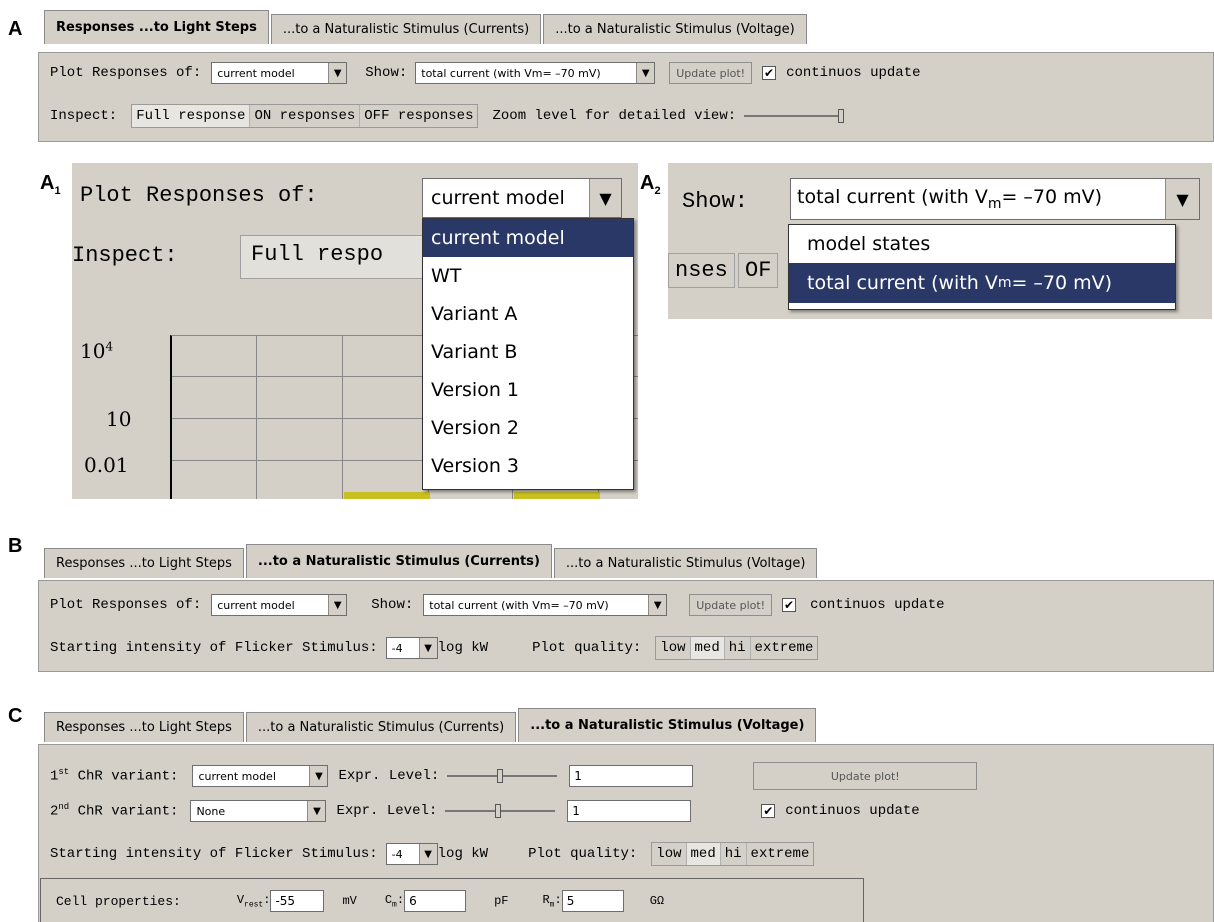  Describe the element at coordinates (982, 244) in the screenshot. I see `dropdown-item-model-states: model states` at that location.